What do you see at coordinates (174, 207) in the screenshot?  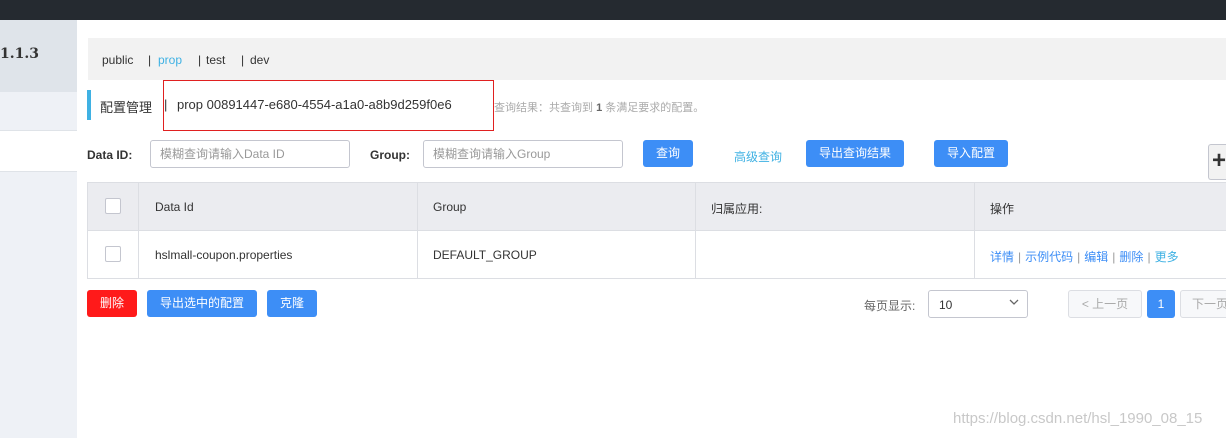 I see `column-header-data-id: Data Id` at bounding box center [174, 207].